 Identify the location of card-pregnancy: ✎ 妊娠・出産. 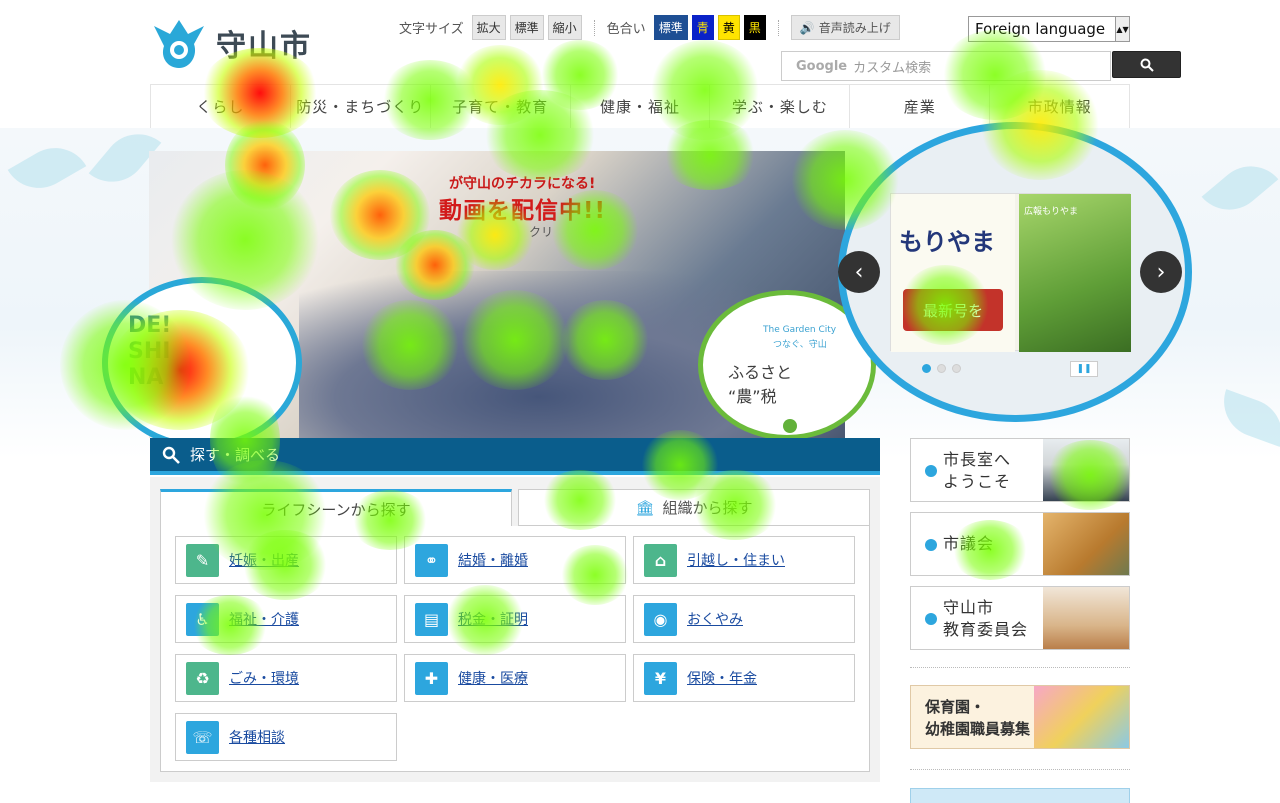
(286, 560).